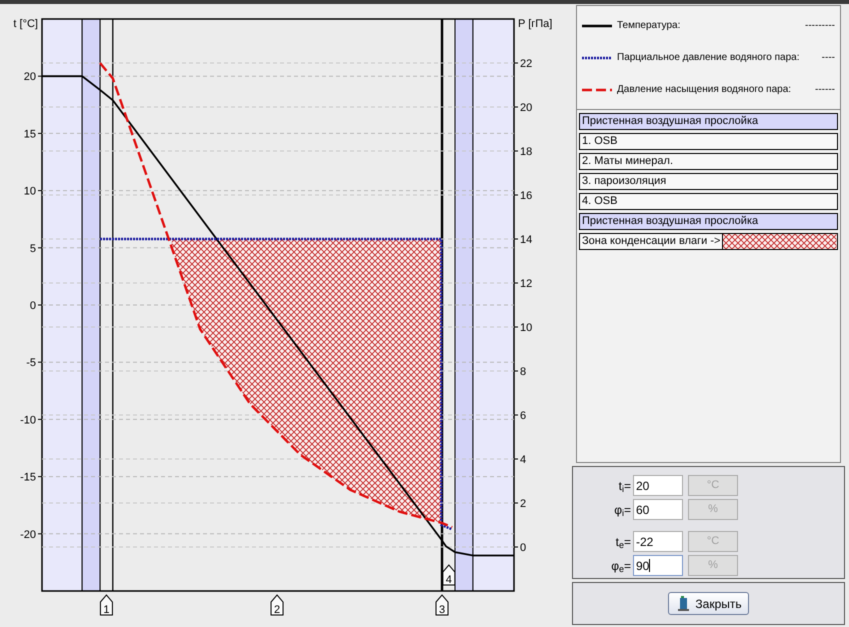 The width and height of the screenshot is (849, 627). What do you see at coordinates (28, 534) in the screenshot?
I see `tick-label: -20` at bounding box center [28, 534].